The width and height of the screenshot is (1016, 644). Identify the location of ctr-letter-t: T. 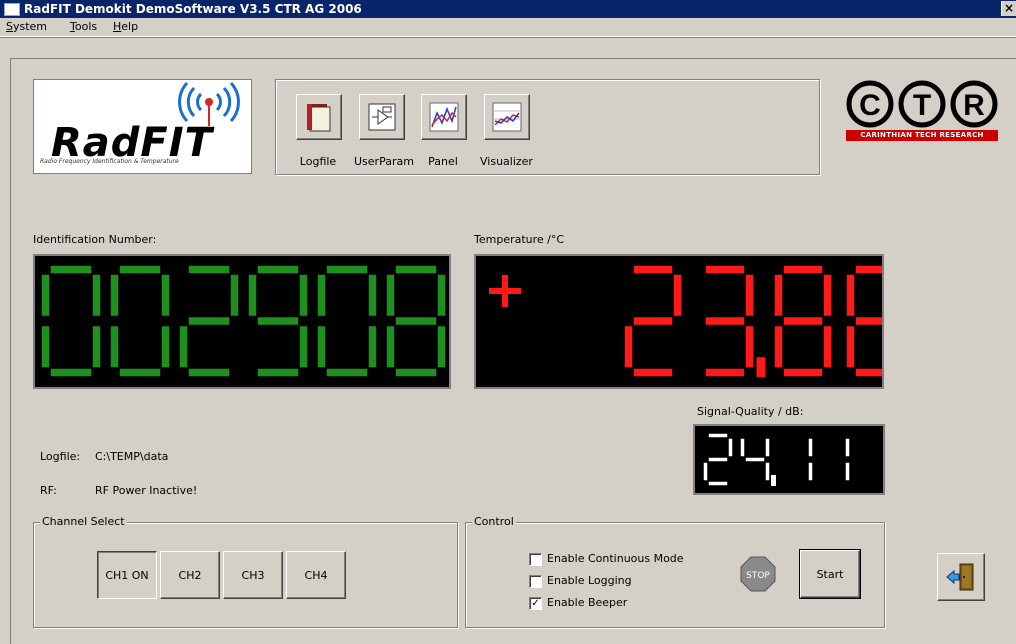
(922, 105).